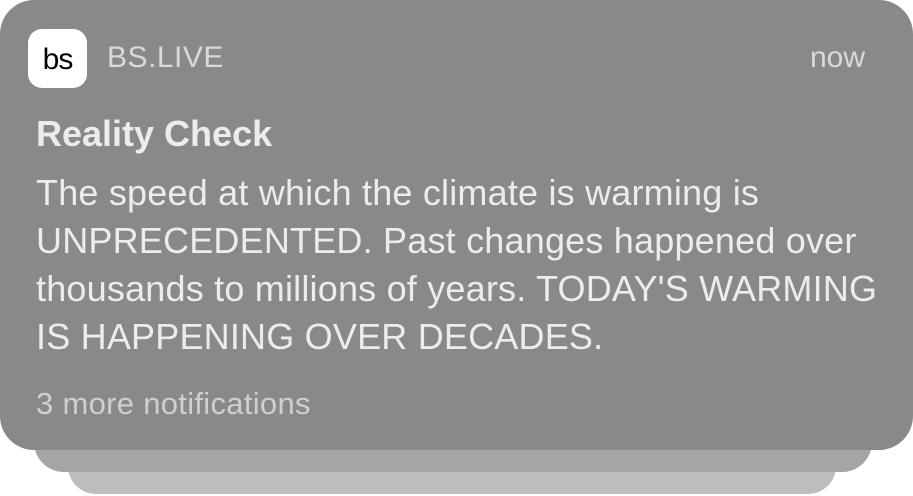 The image size is (913, 496). Describe the element at coordinates (173, 404) in the screenshot. I see `more-notifications-label: 3 more notifications` at that location.